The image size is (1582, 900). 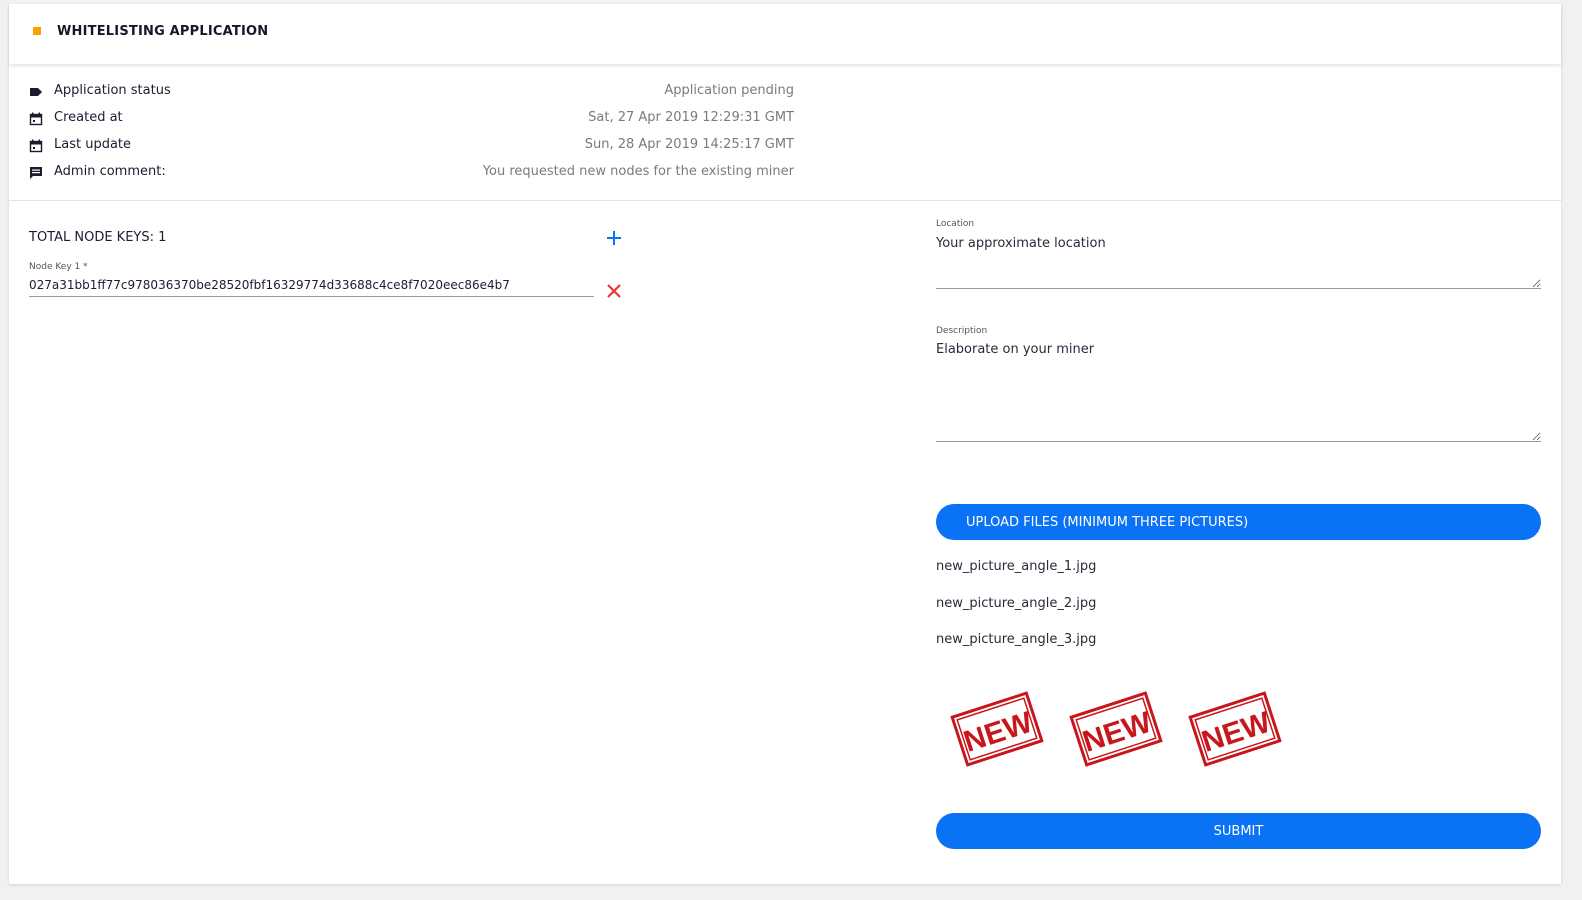 I want to click on info-label: Application status, so click(x=112, y=90).